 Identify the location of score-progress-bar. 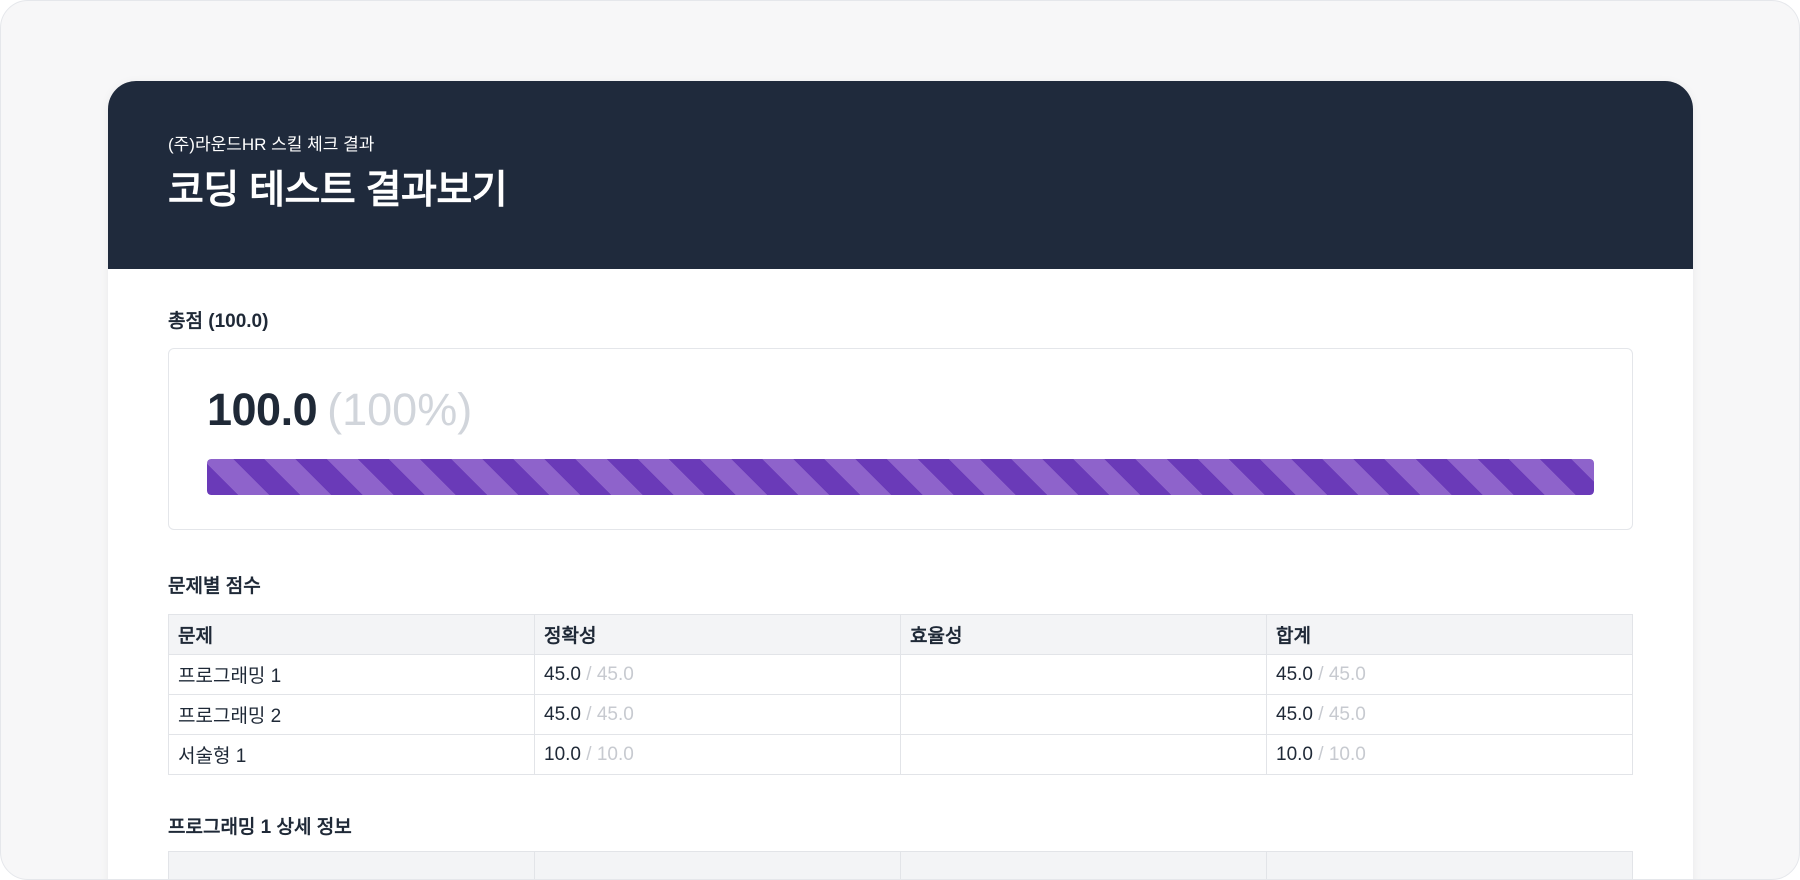
(900, 477).